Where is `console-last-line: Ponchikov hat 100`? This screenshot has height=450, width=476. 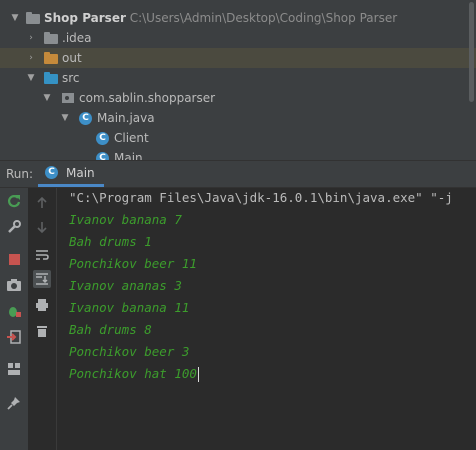
console-last-line: Ponchikov hat 100 is located at coordinates (134, 374).